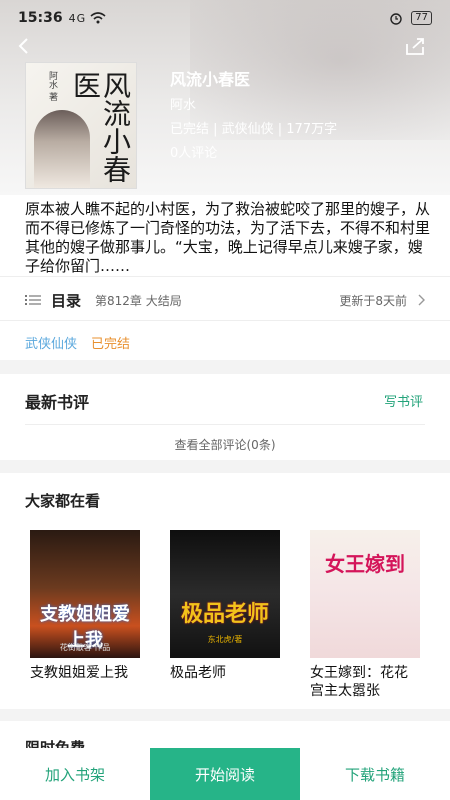  I want to click on bottom-action-bar: 加入书架 开始阅读 下载书籍, so click(225, 774).